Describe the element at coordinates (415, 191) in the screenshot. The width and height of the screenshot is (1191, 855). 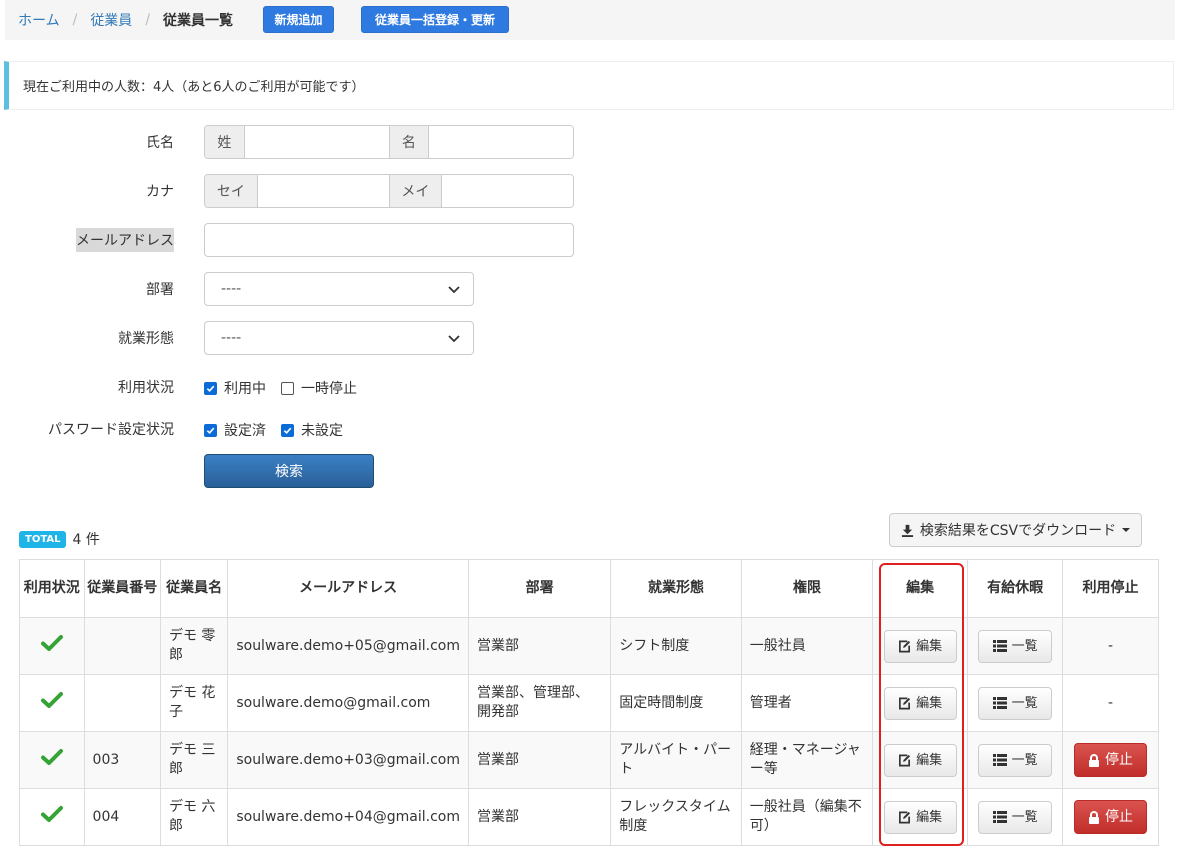
I see `first-kana-addon: メイ` at that location.